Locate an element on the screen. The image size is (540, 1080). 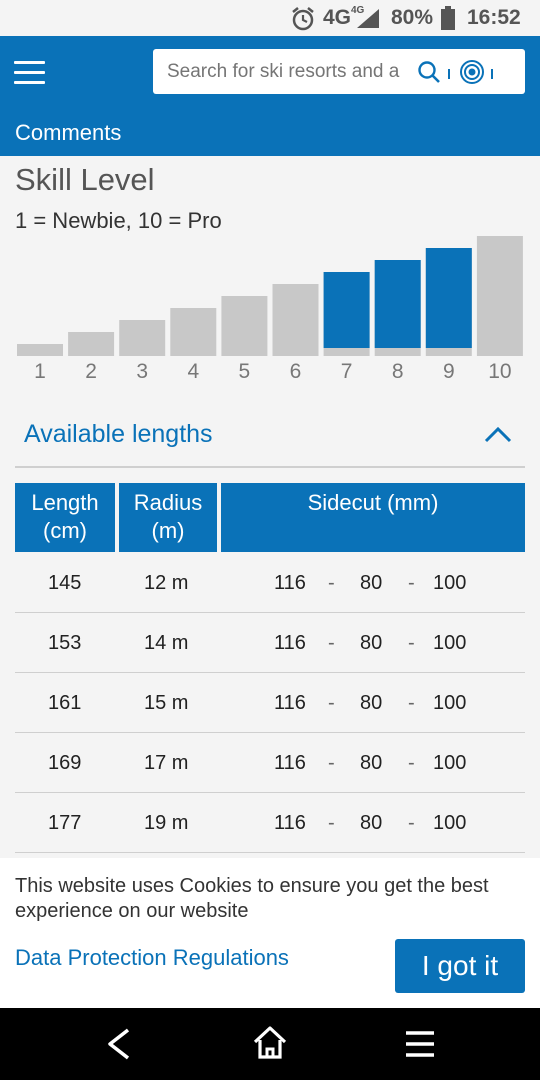
section-divider is located at coordinates (270, 467).